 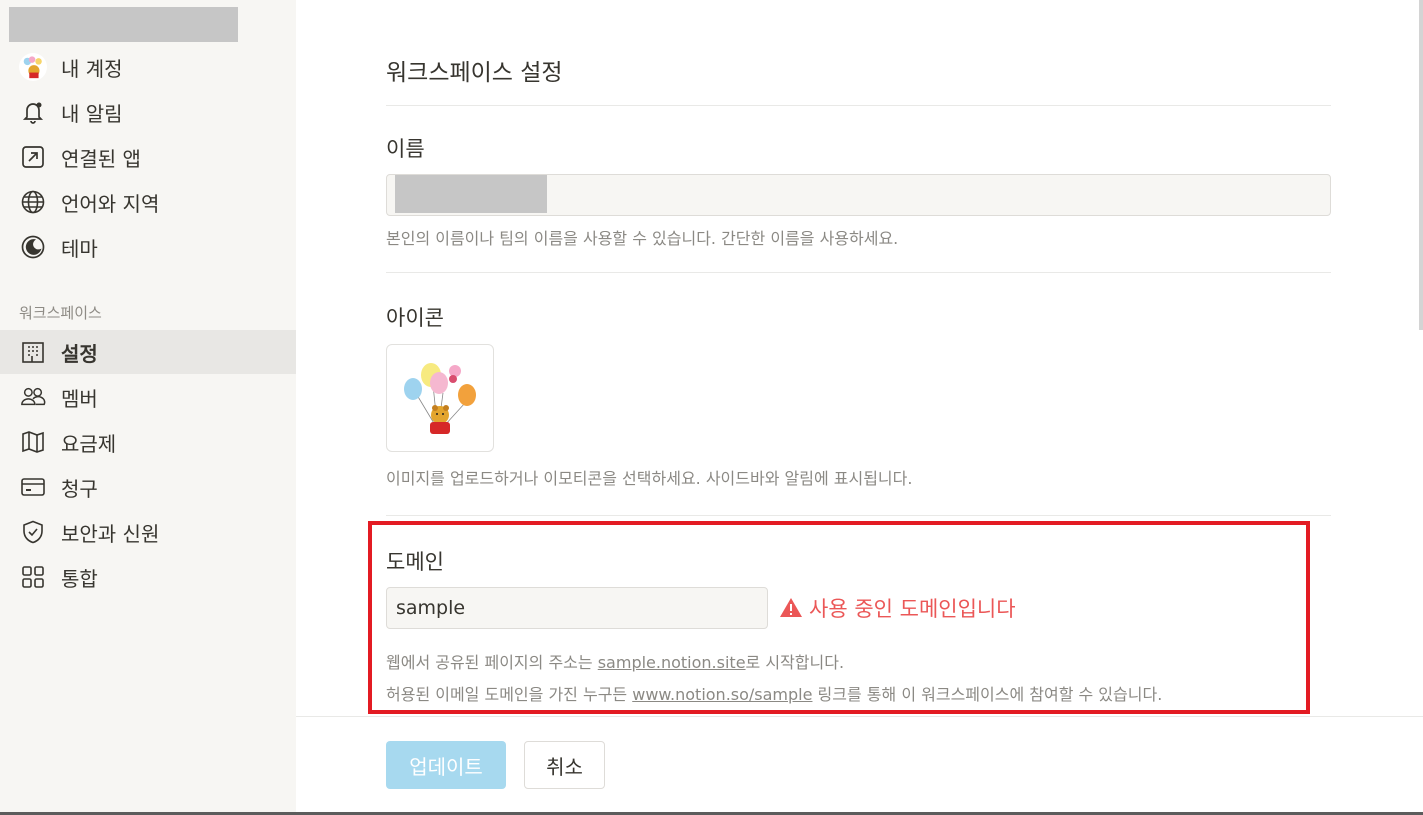 What do you see at coordinates (33, 67) in the screenshot?
I see `avatar-icon` at bounding box center [33, 67].